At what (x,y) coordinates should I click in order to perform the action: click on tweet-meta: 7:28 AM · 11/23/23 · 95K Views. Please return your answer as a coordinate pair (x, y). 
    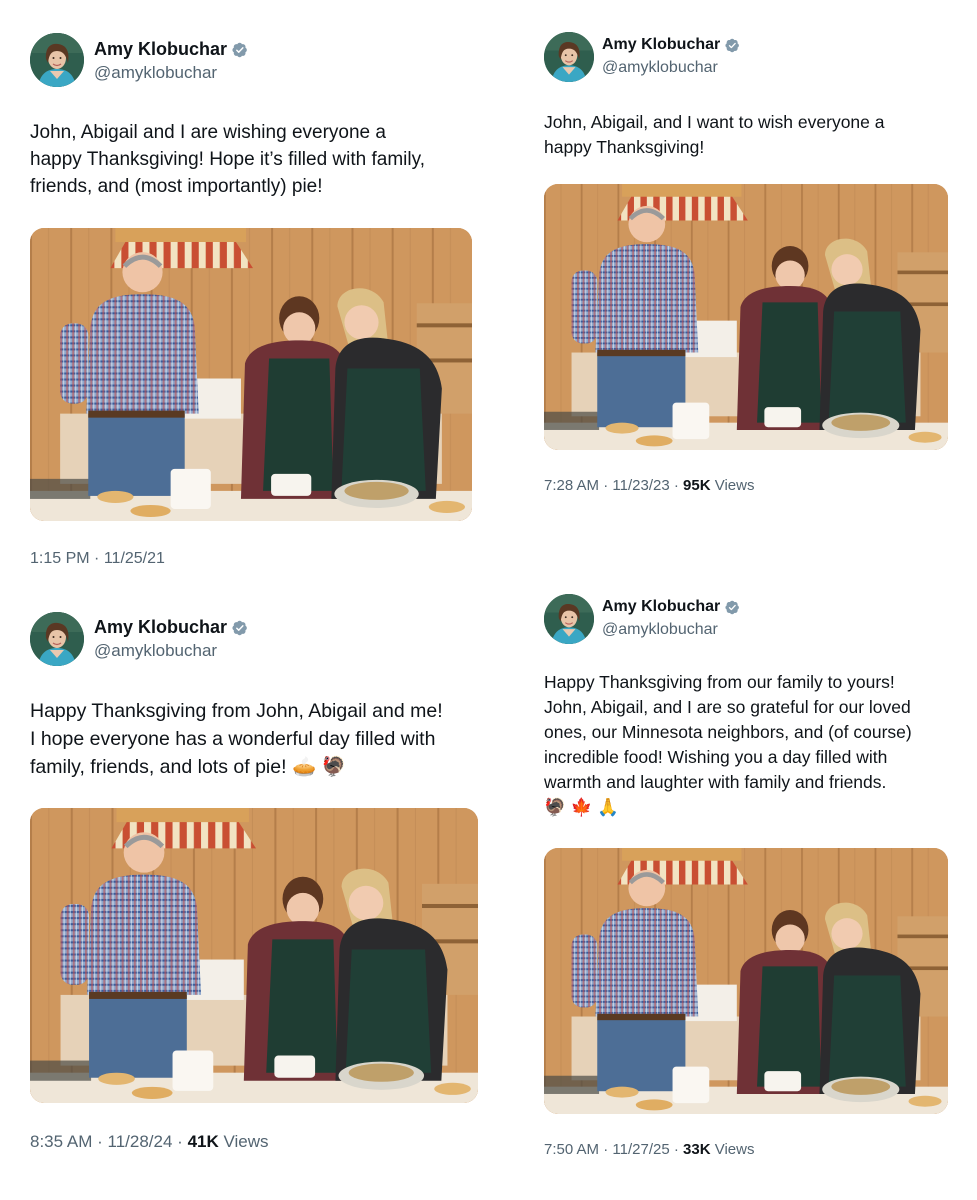
    Looking at the image, I should click on (649, 485).